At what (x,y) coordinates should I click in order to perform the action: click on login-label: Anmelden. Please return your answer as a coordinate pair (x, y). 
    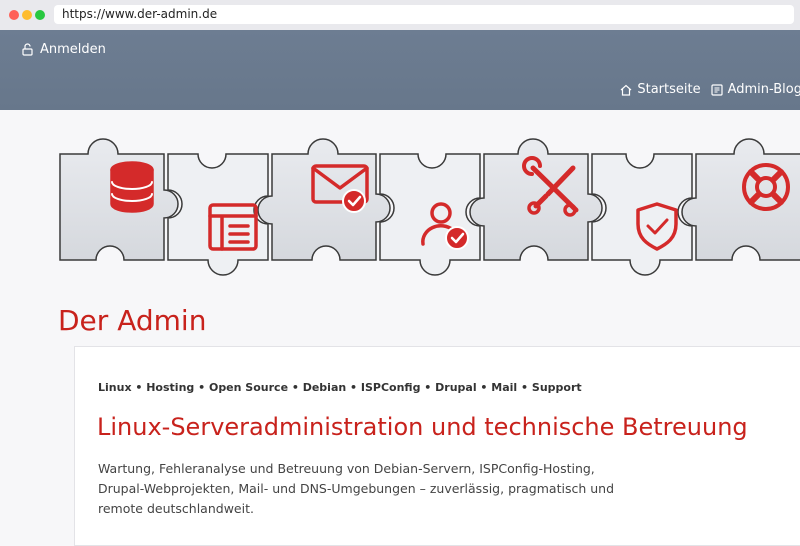
    Looking at the image, I should click on (73, 49).